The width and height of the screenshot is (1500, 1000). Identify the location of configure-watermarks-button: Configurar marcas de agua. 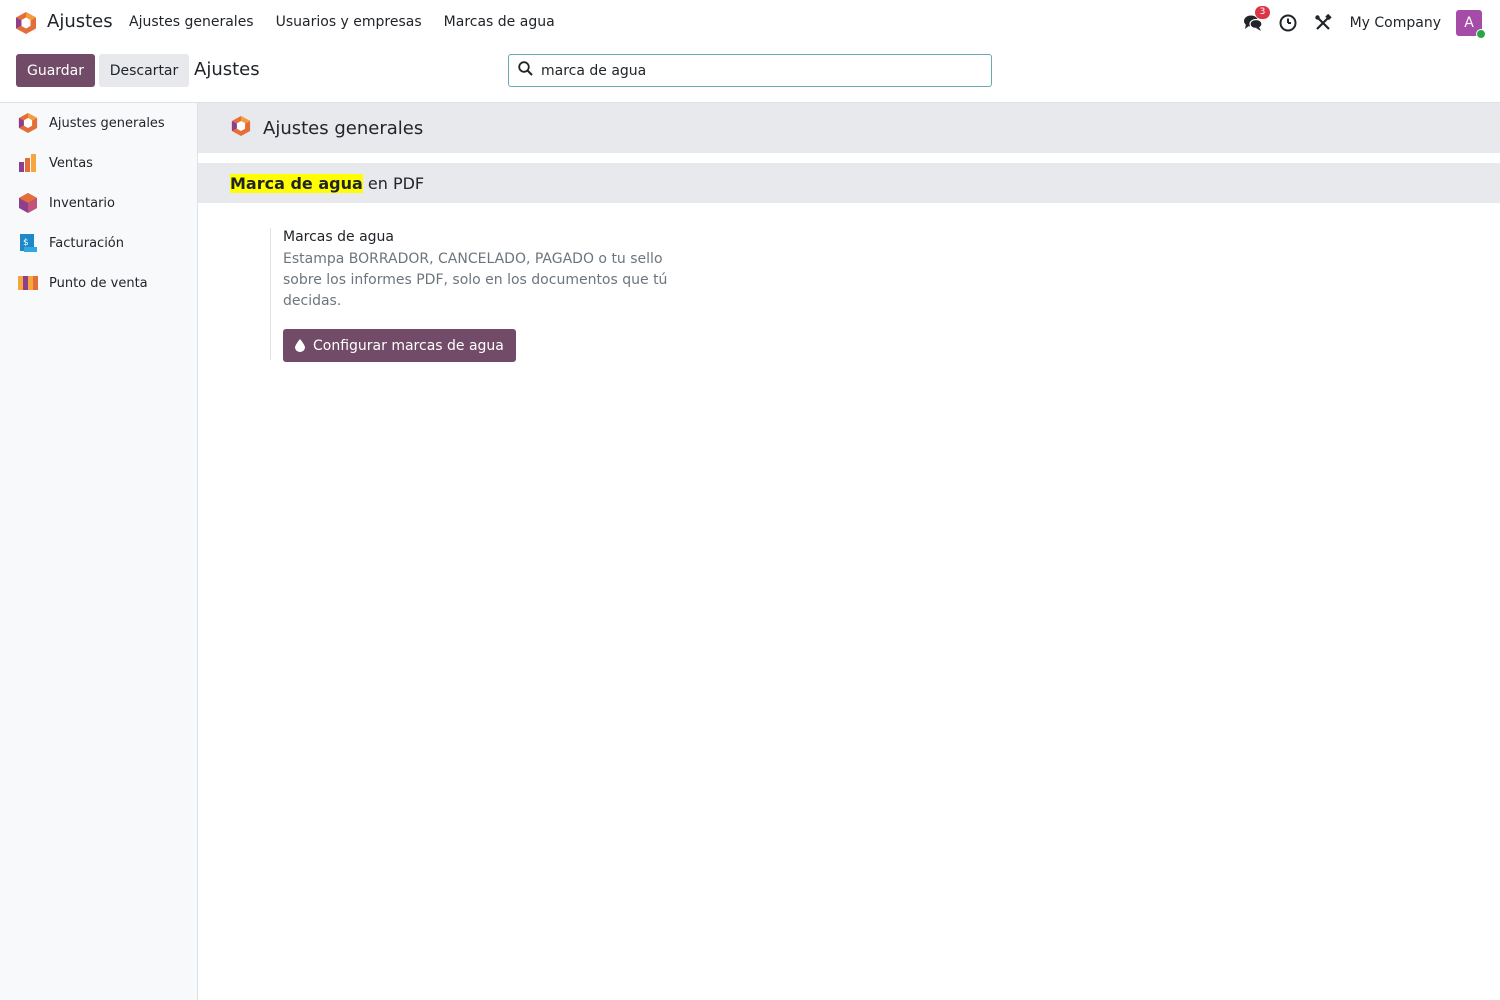
(399, 345).